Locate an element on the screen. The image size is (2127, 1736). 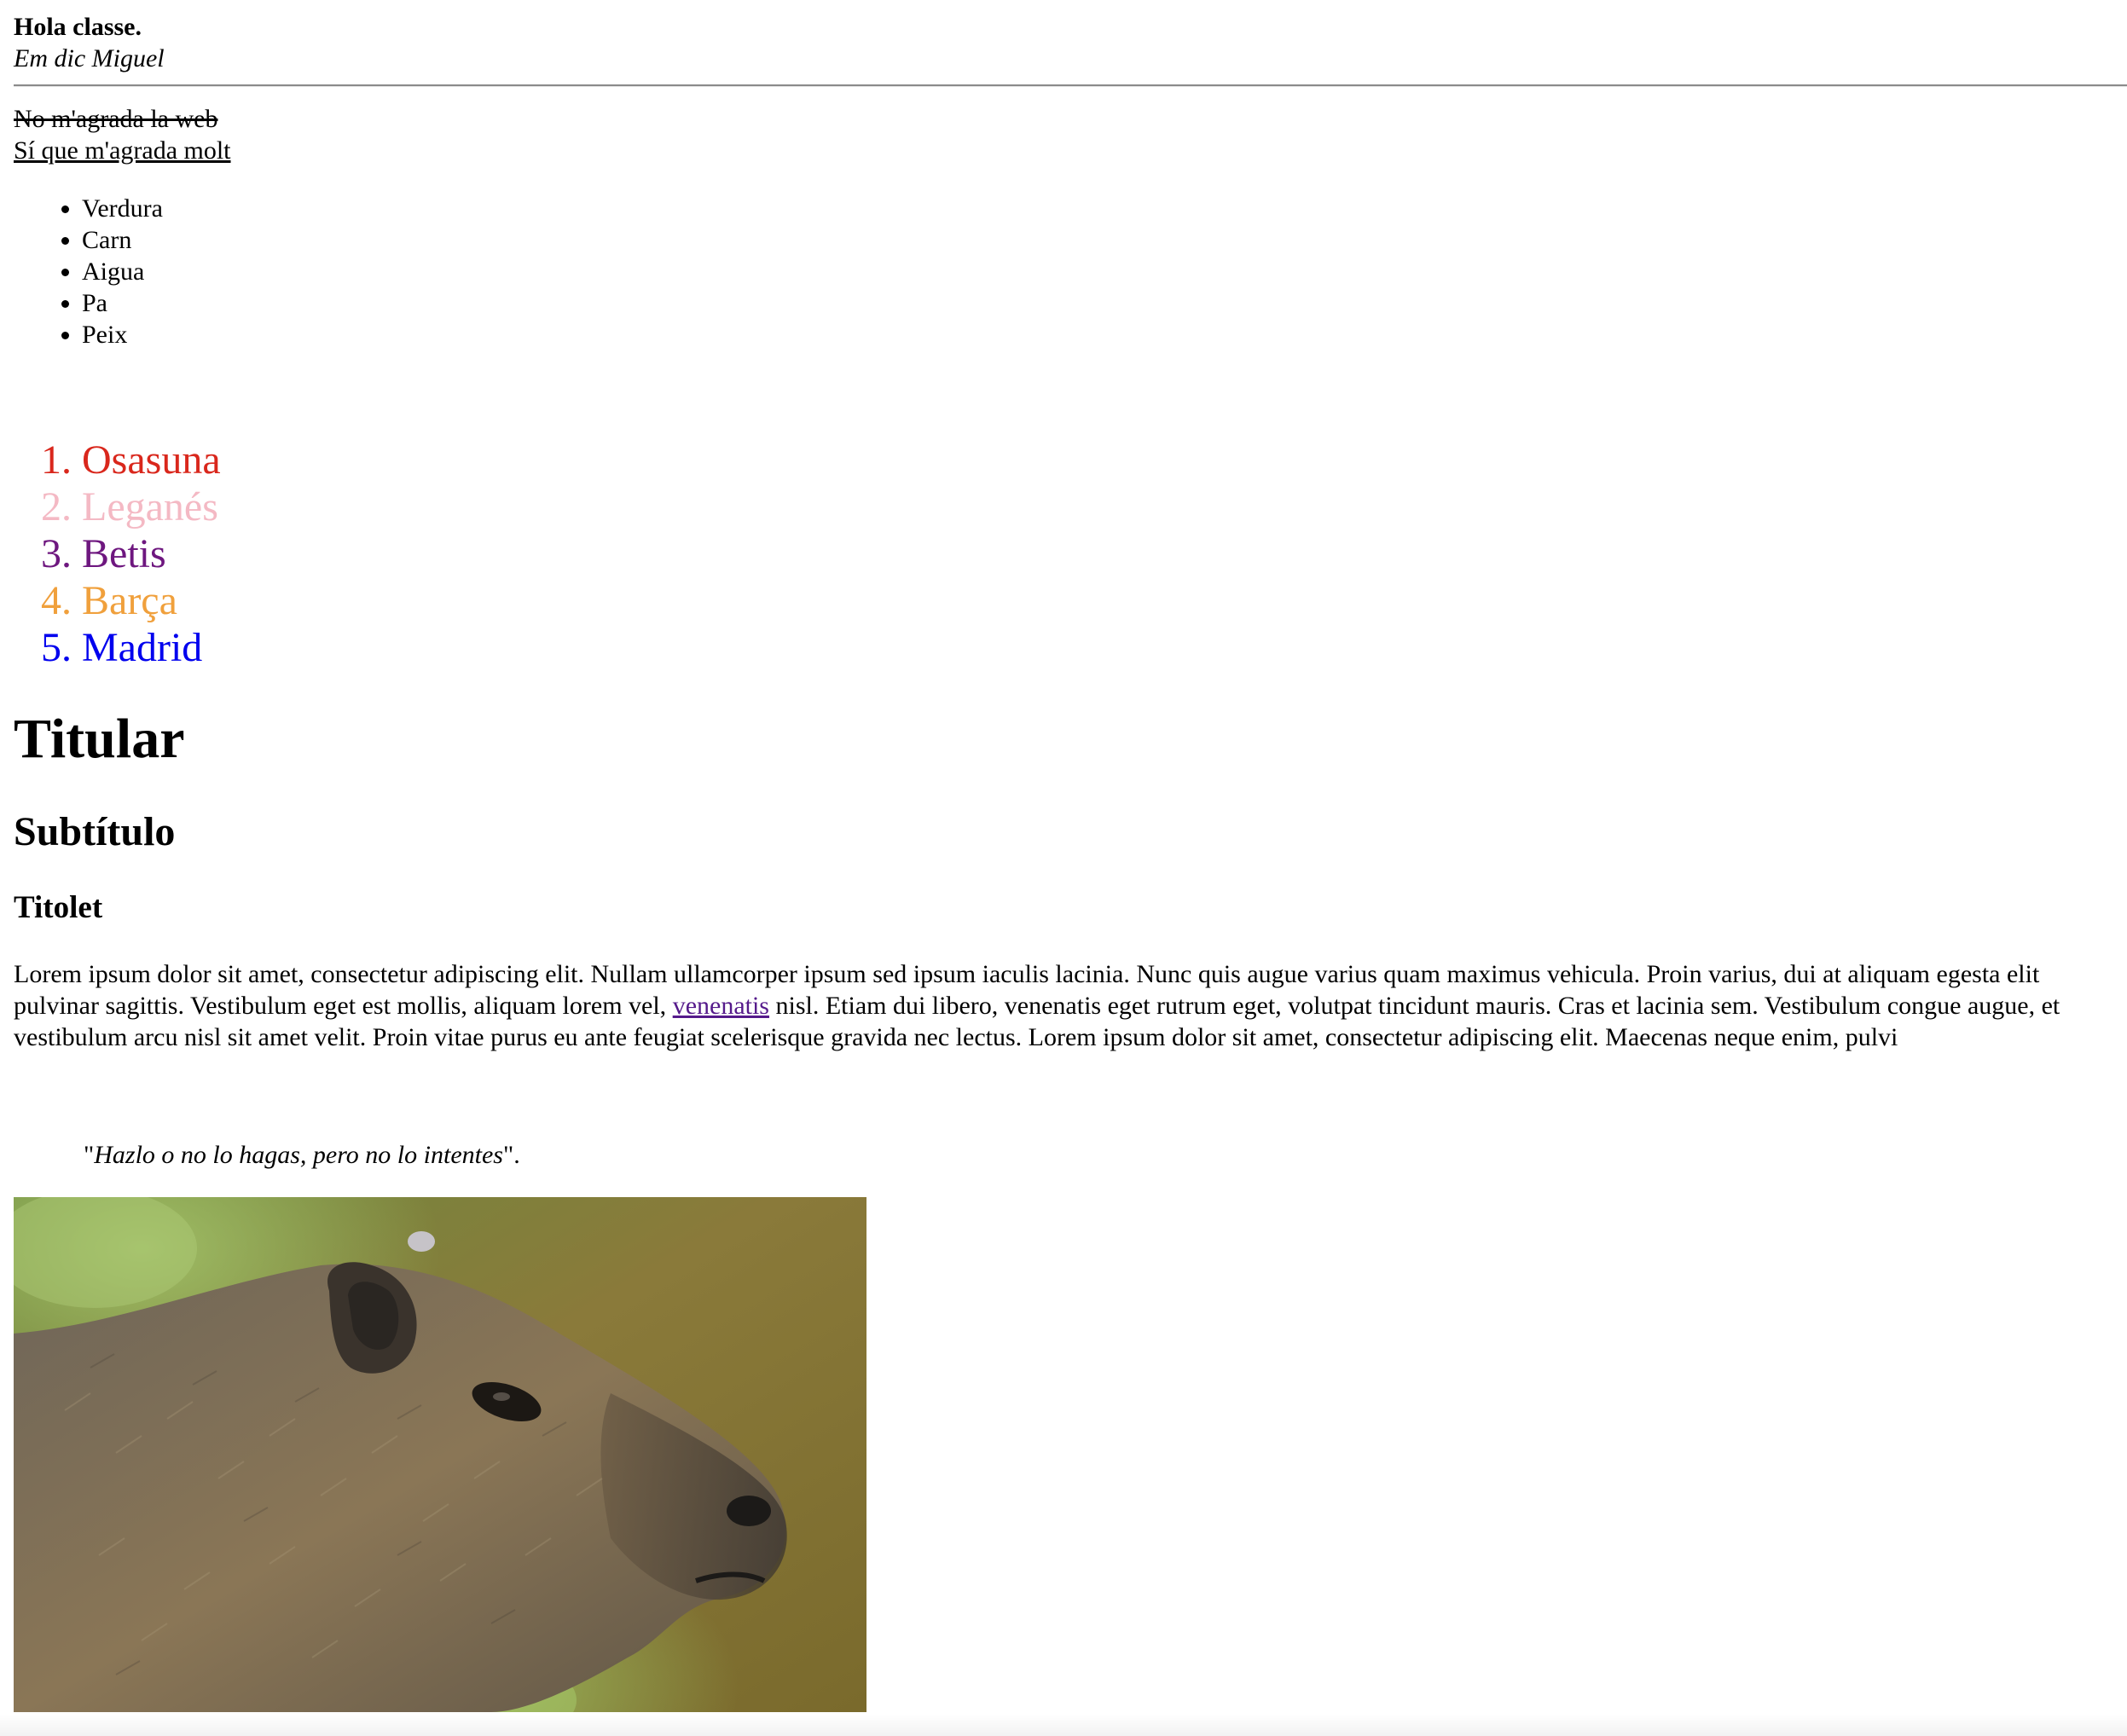
quote-close-mark: ". is located at coordinates (511, 1155).